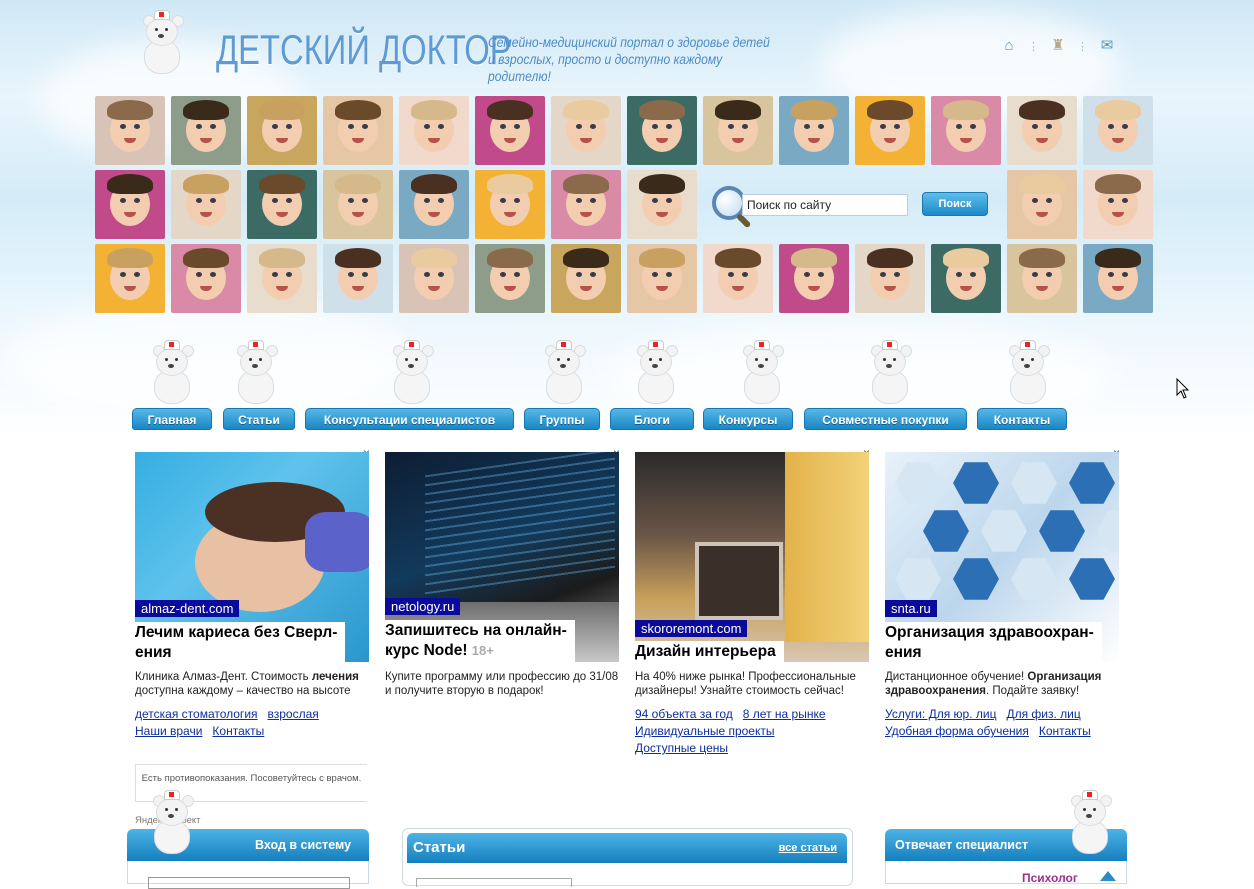 Image resolution: width=1254 pixels, height=889 pixels. Describe the element at coordinates (1050, 878) in the screenshot. I see `expert-role: Психолог` at that location.